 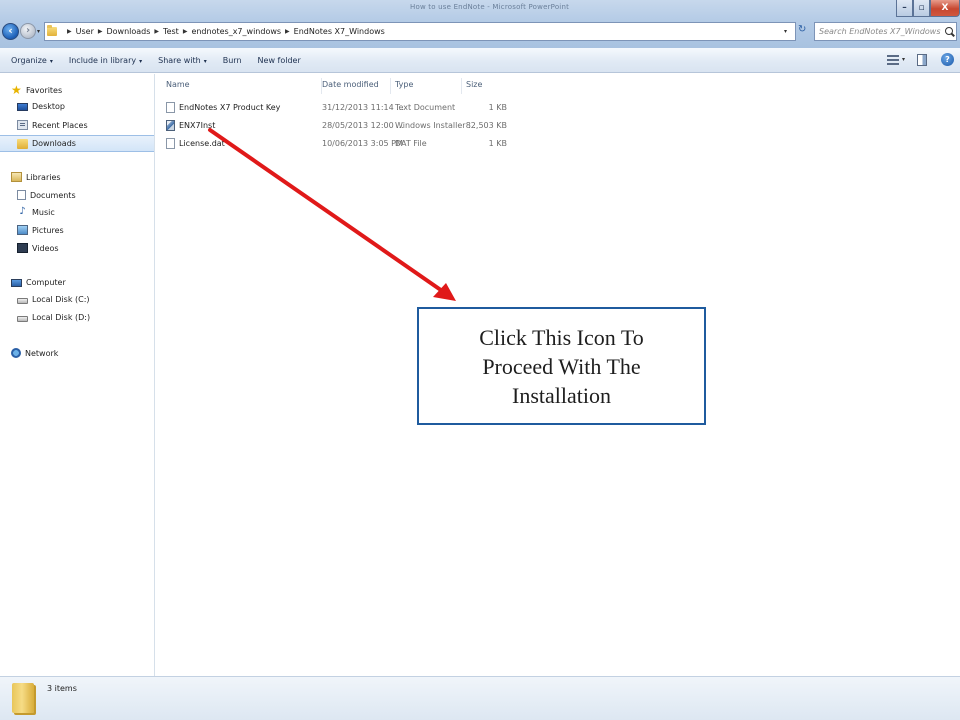 What do you see at coordinates (44, 90) in the screenshot?
I see `nav-favorites-label: Favorites` at bounding box center [44, 90].